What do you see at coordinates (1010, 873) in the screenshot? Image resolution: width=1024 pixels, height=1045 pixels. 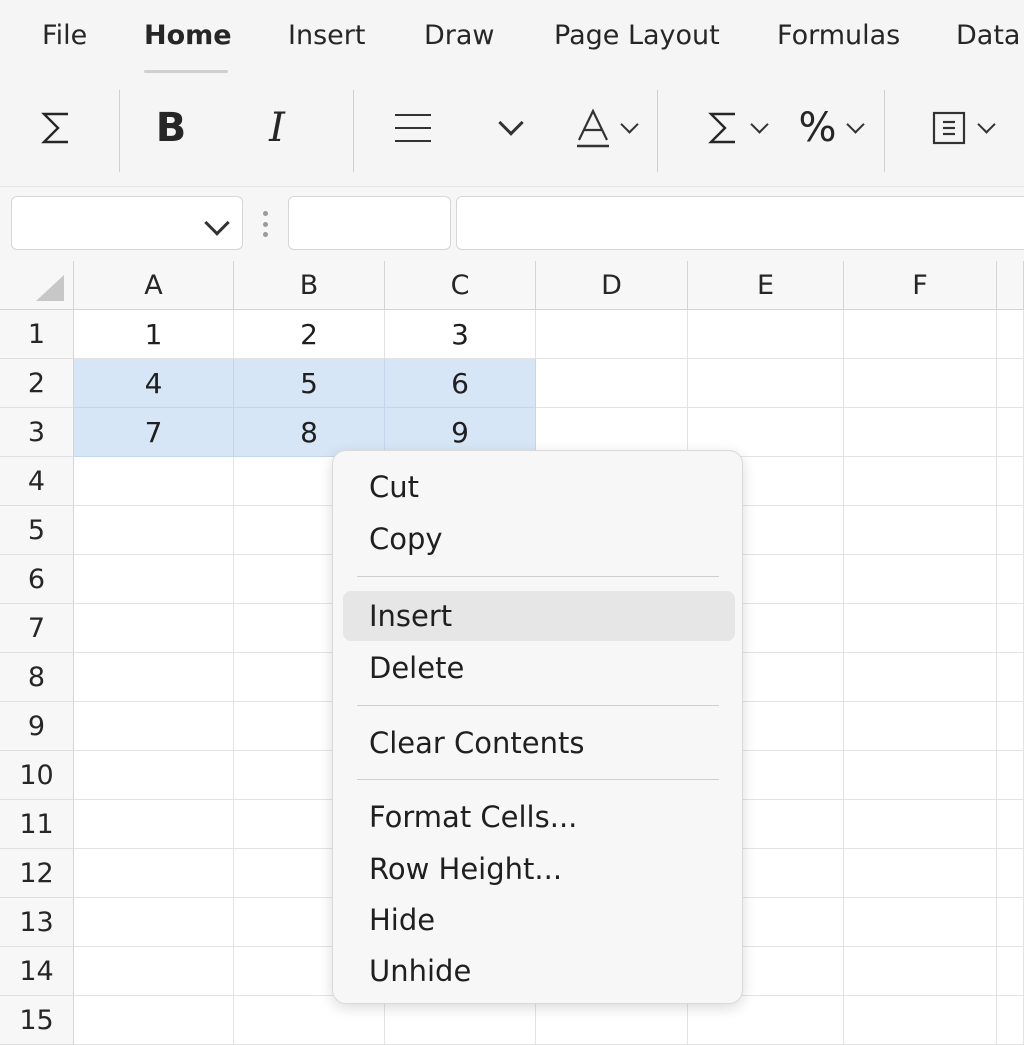 I see `cell-g12` at bounding box center [1010, 873].